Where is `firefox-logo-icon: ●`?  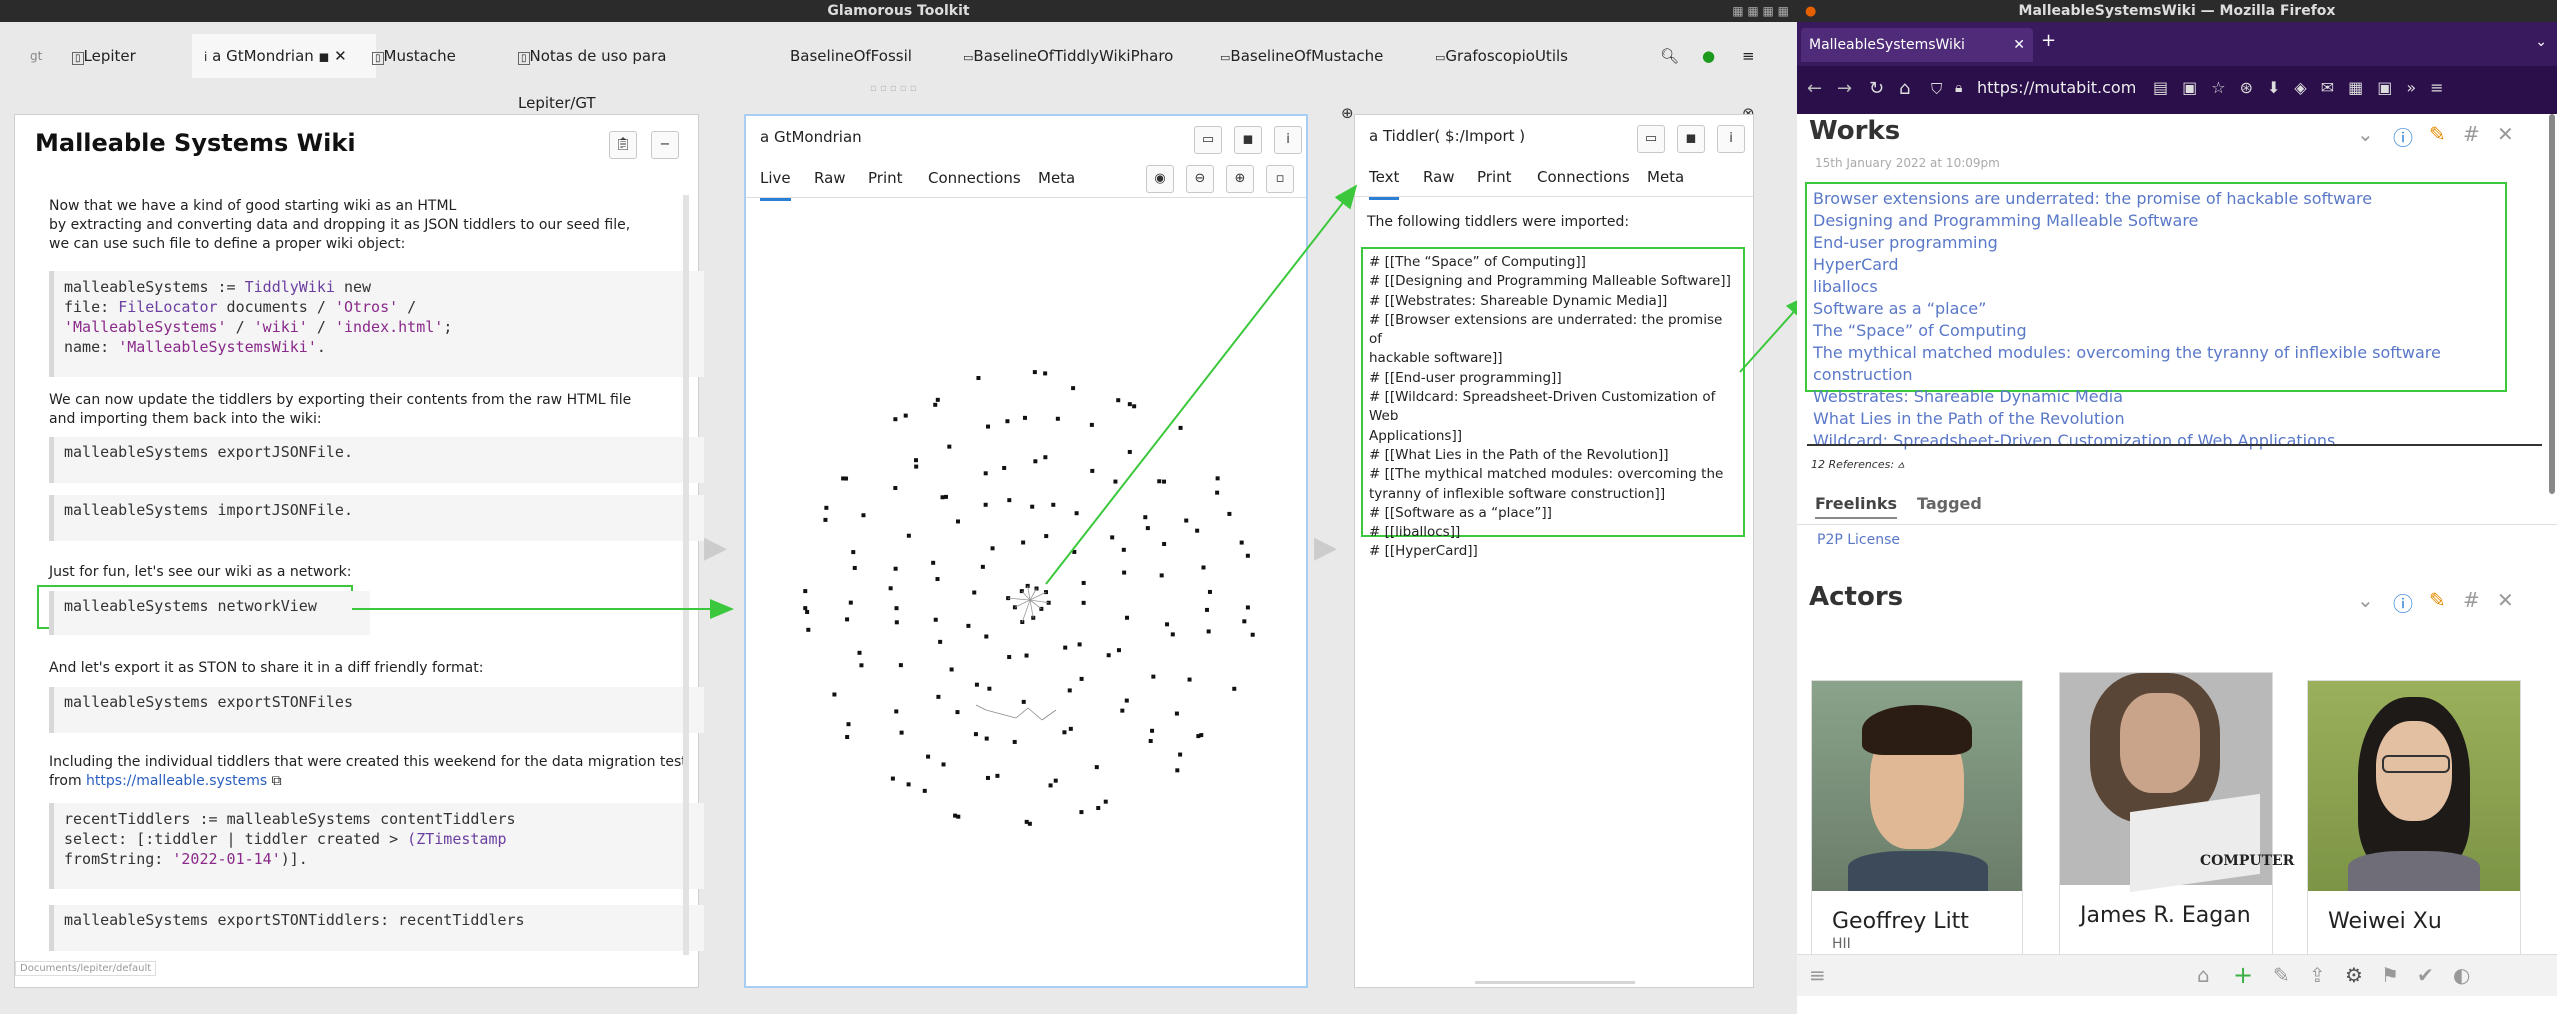
firefox-logo-icon: ● is located at coordinates (1811, 11).